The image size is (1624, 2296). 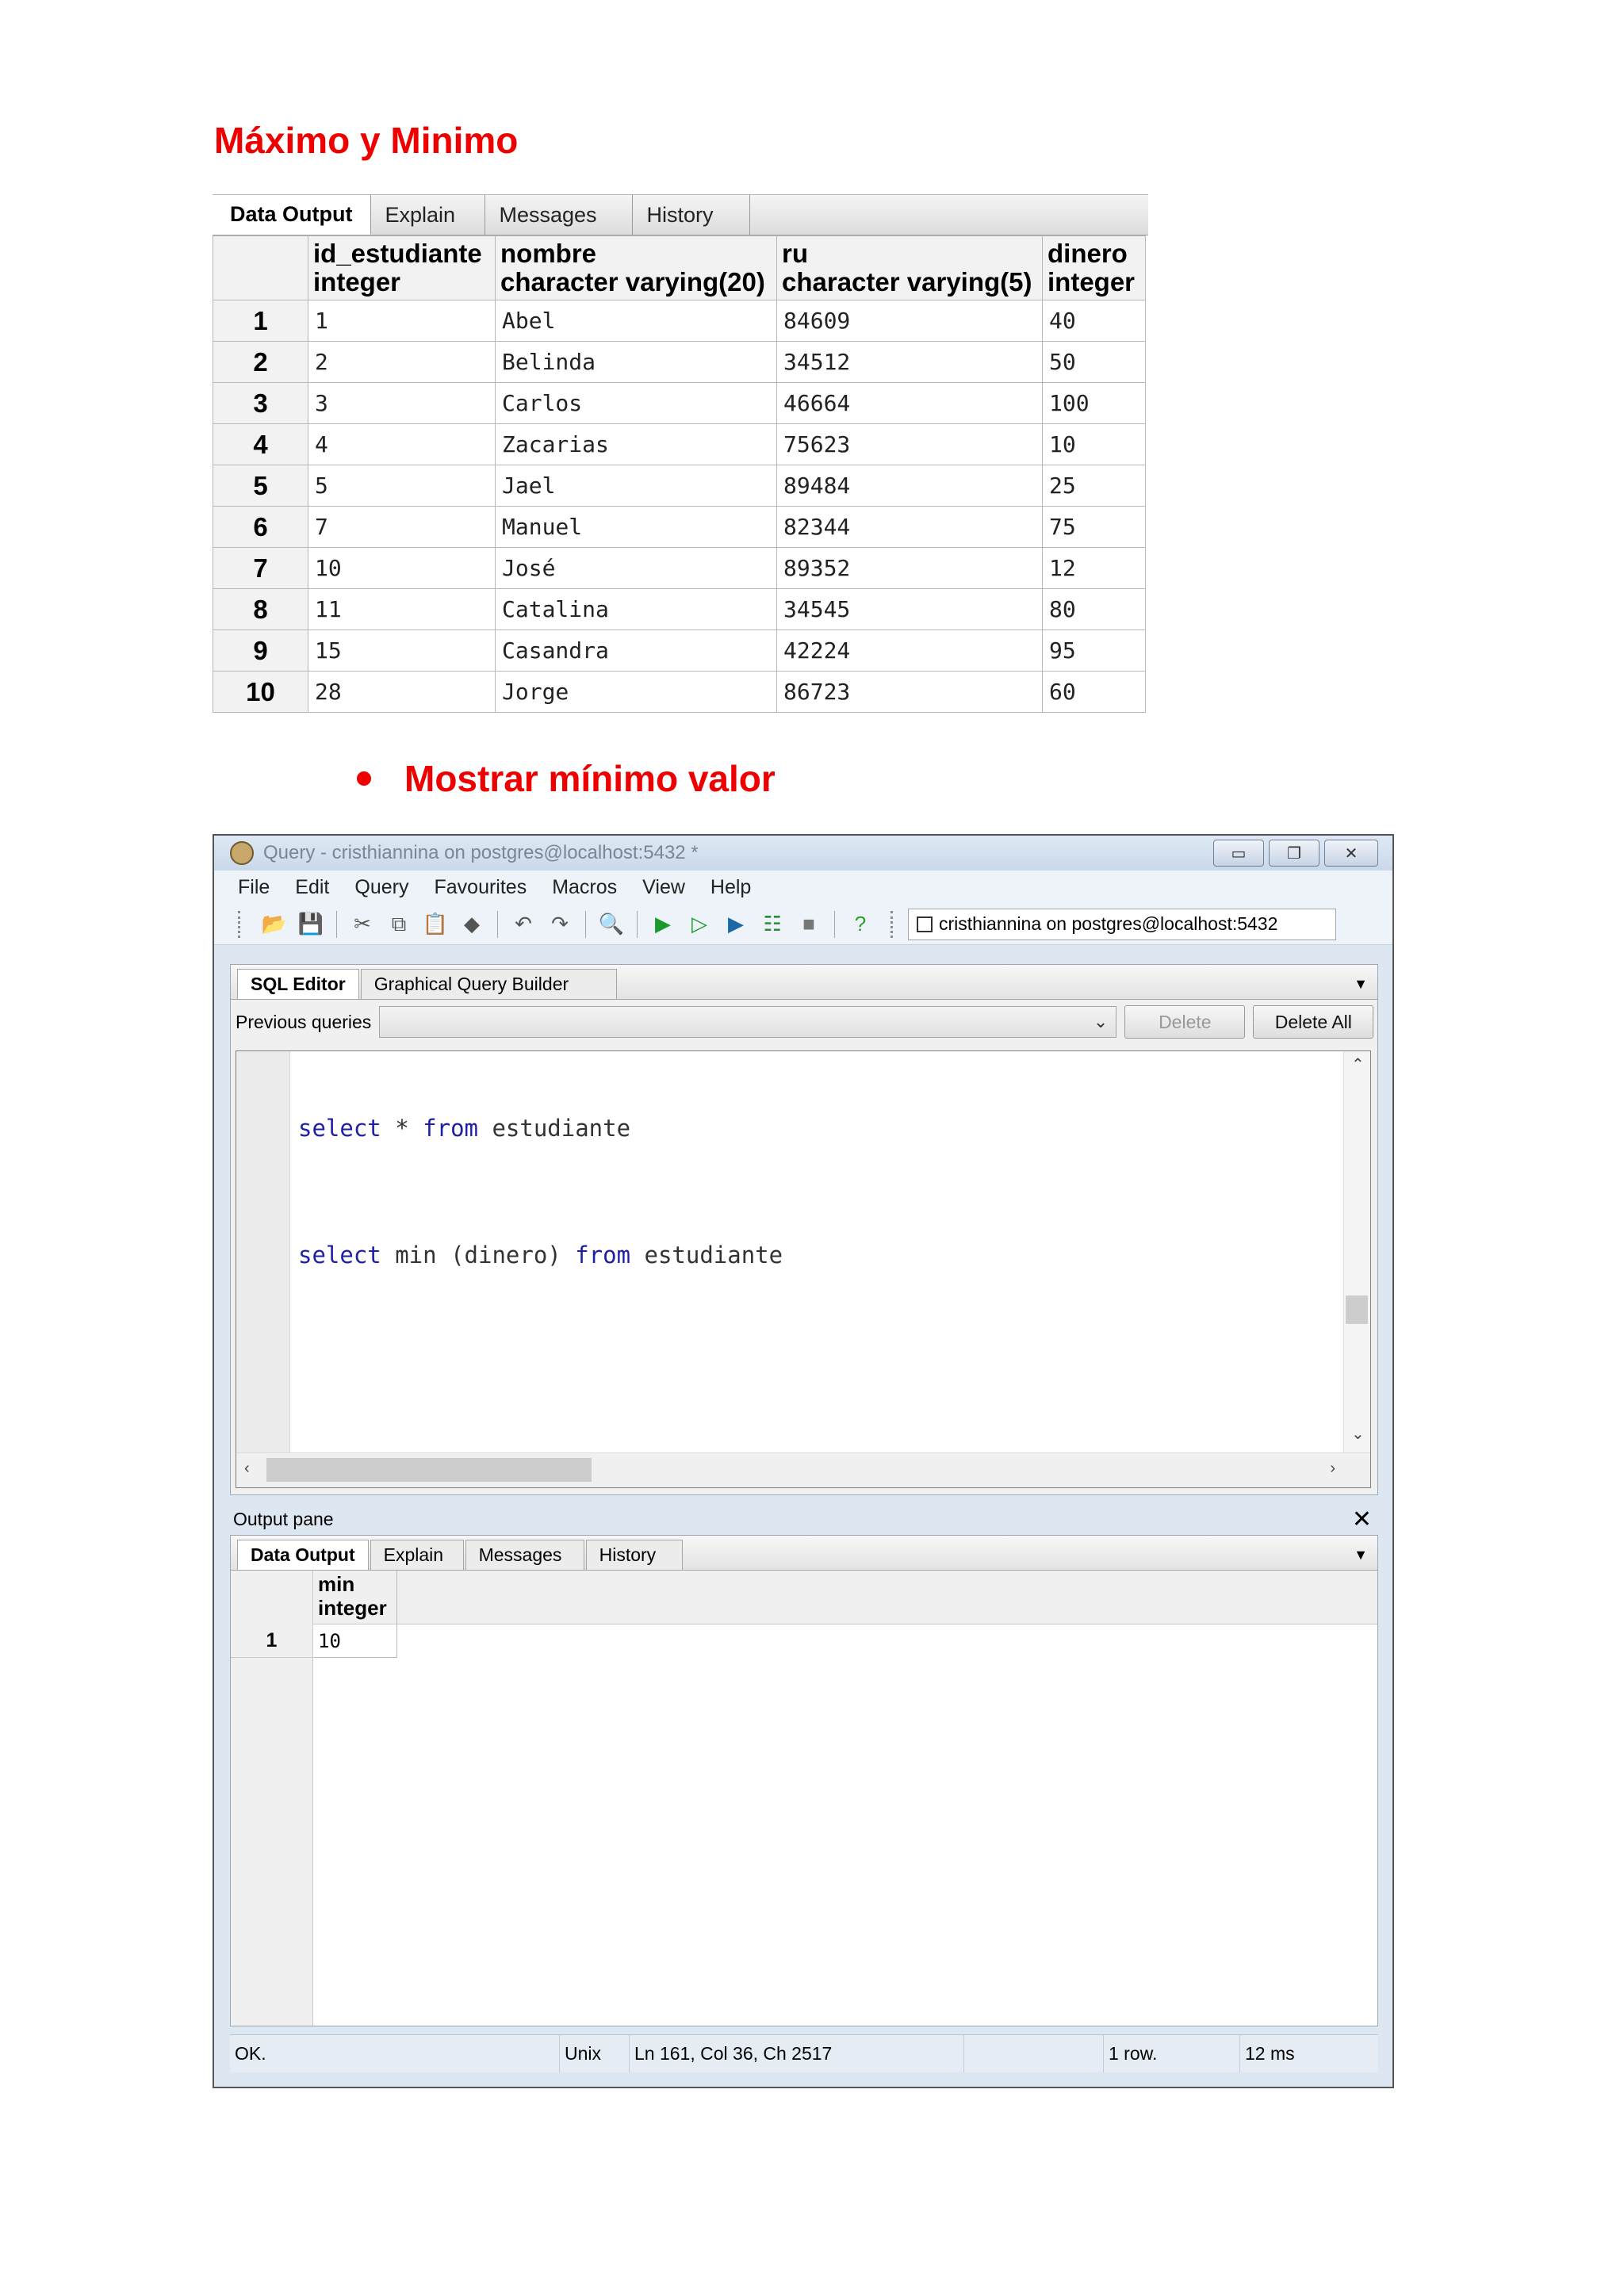 What do you see at coordinates (910, 609) in the screenshot?
I see `table-cell: 34545` at bounding box center [910, 609].